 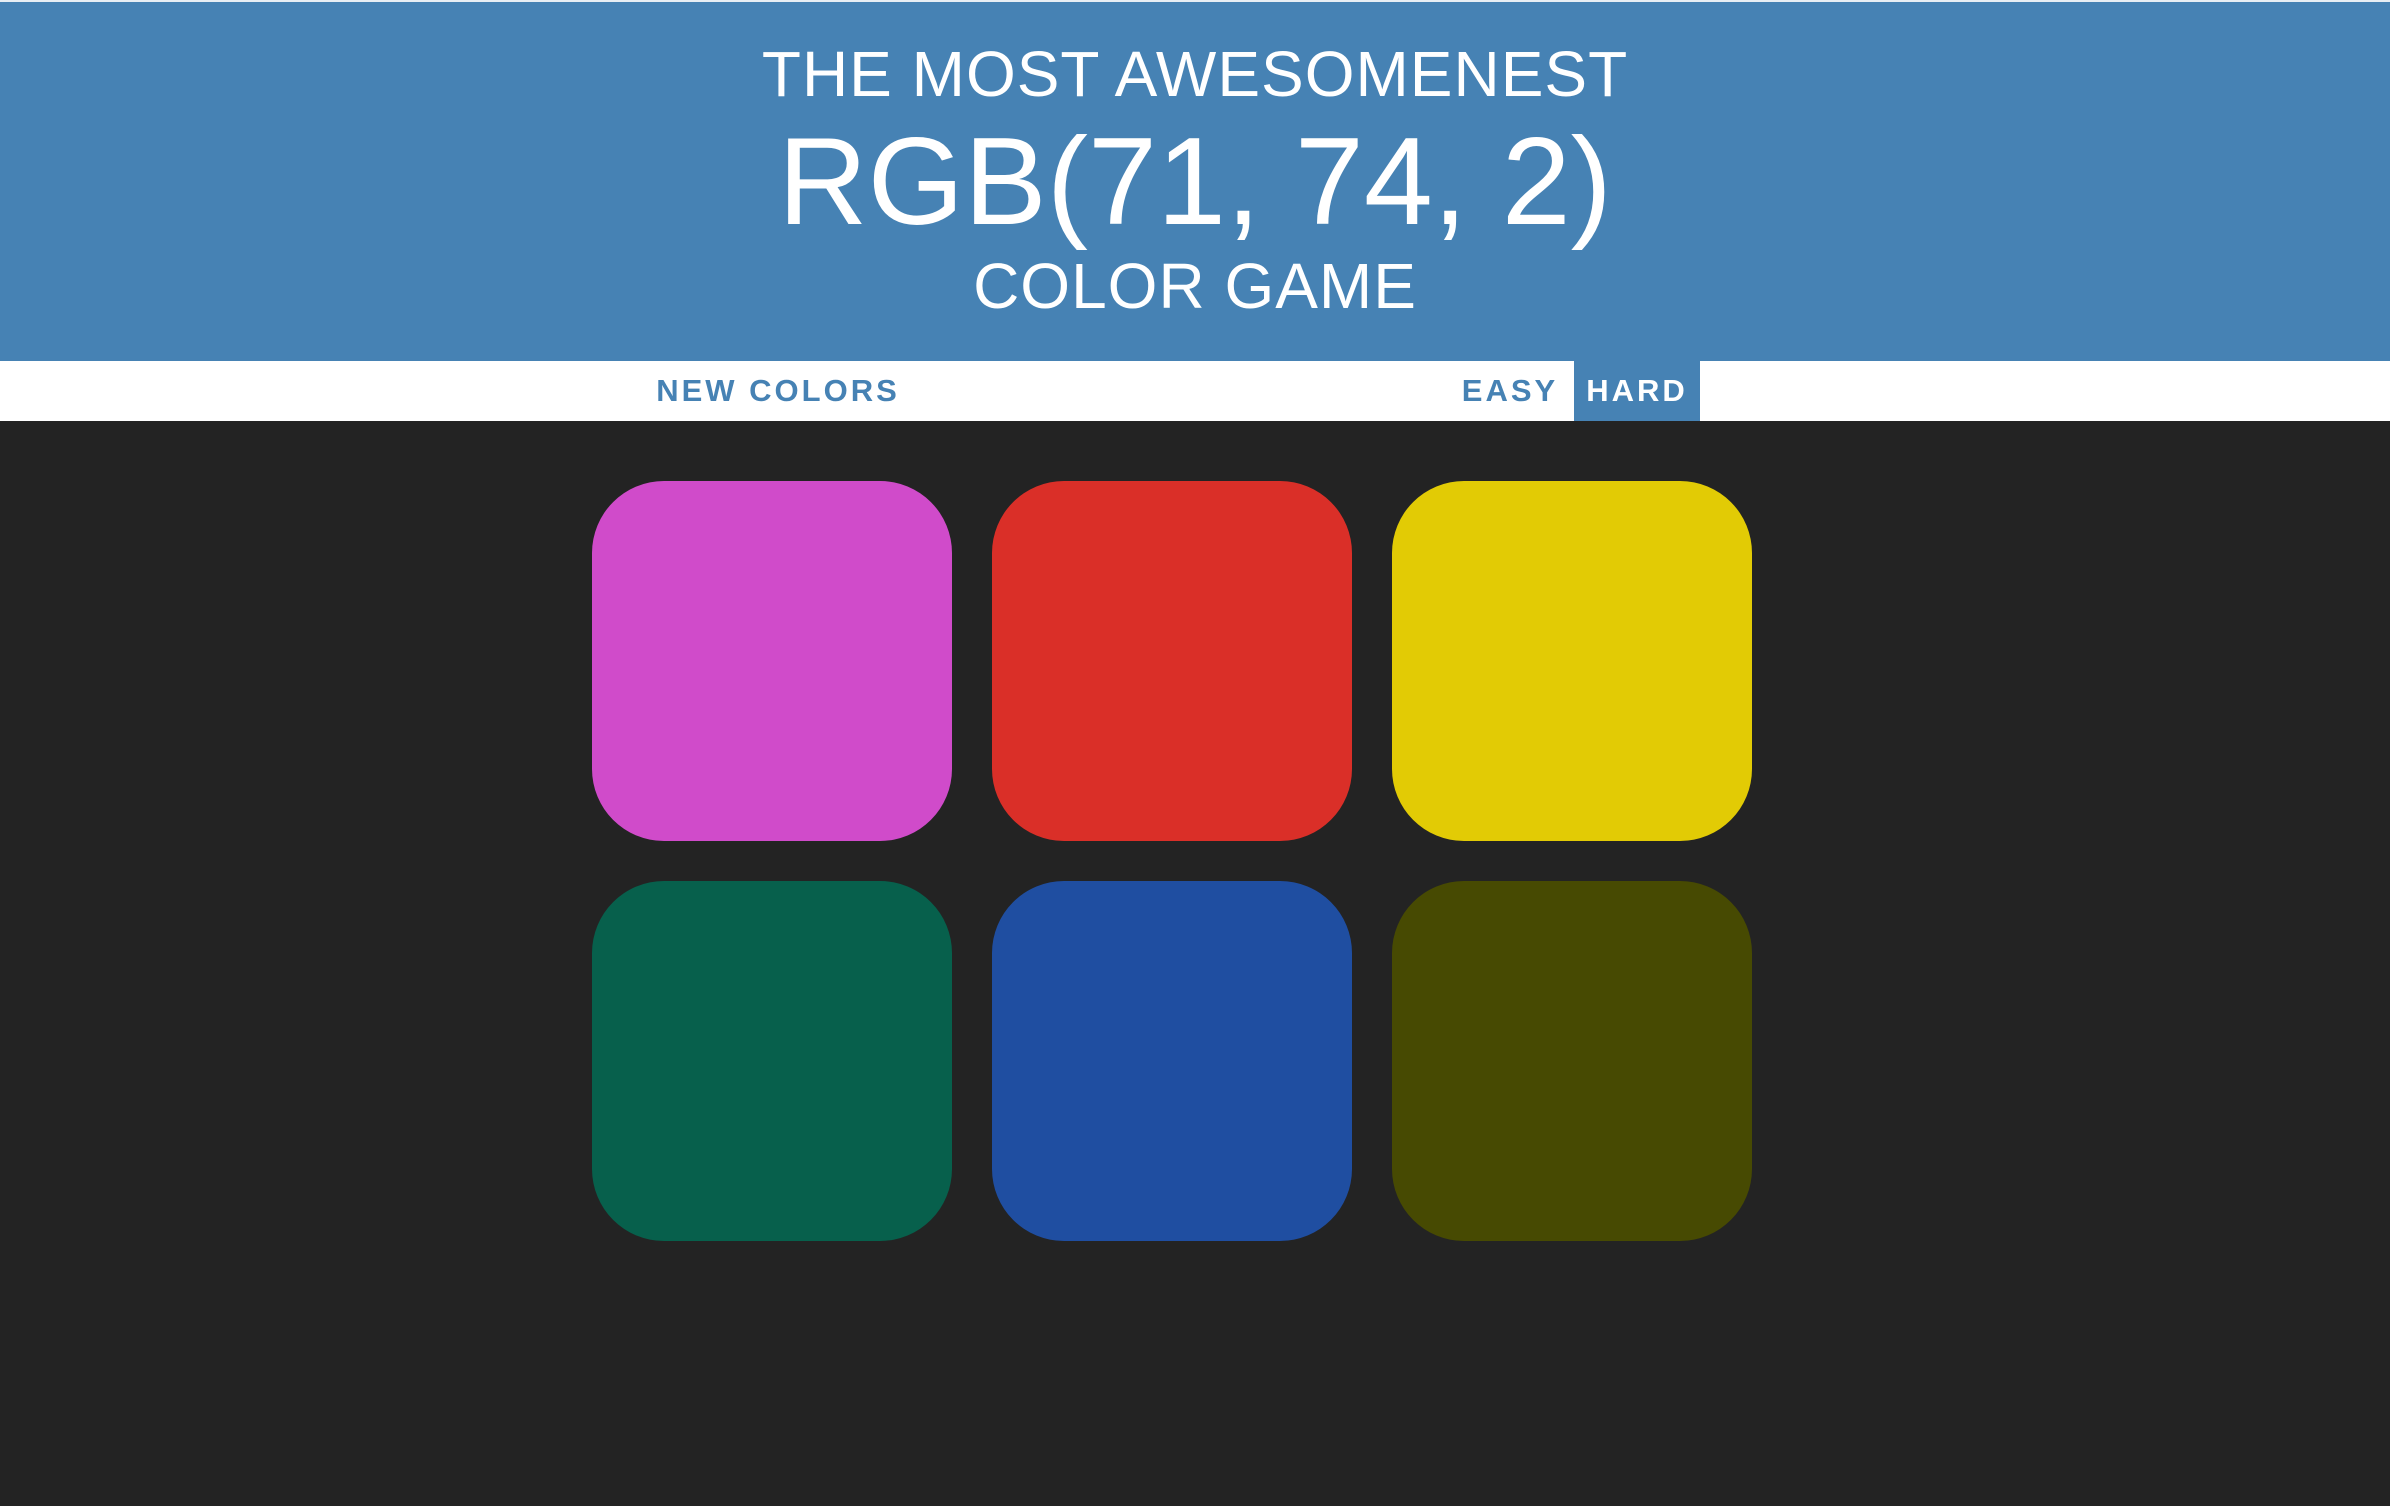 I want to click on control-stripe: NEW COLORS EASY HARD, so click(x=1195, y=391).